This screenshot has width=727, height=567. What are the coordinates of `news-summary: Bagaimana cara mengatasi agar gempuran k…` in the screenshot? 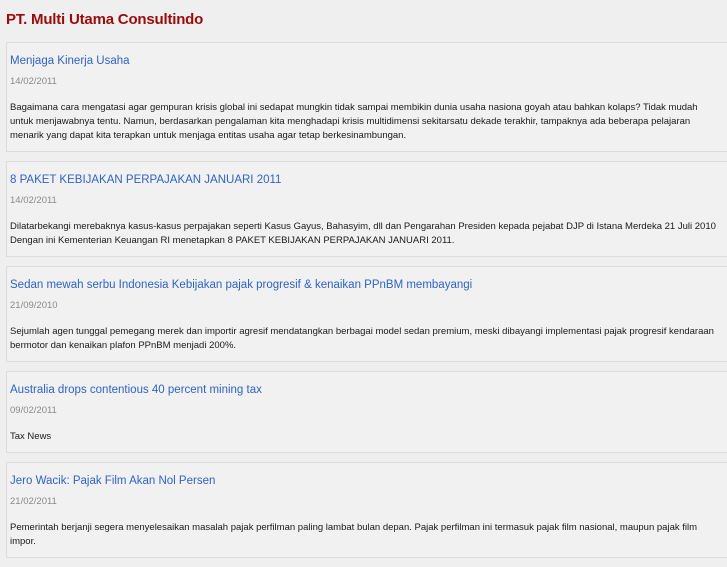 It's located at (354, 121).